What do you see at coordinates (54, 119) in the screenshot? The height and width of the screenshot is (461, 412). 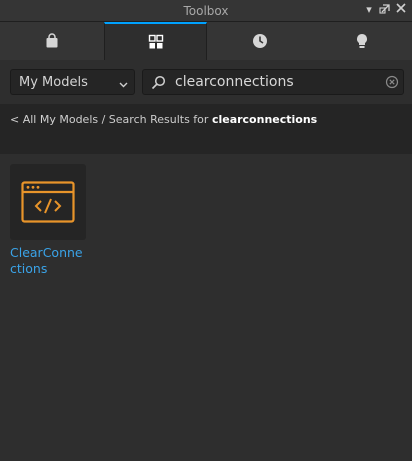 I see `breadcrumb-back-link: < All My Models` at bounding box center [54, 119].